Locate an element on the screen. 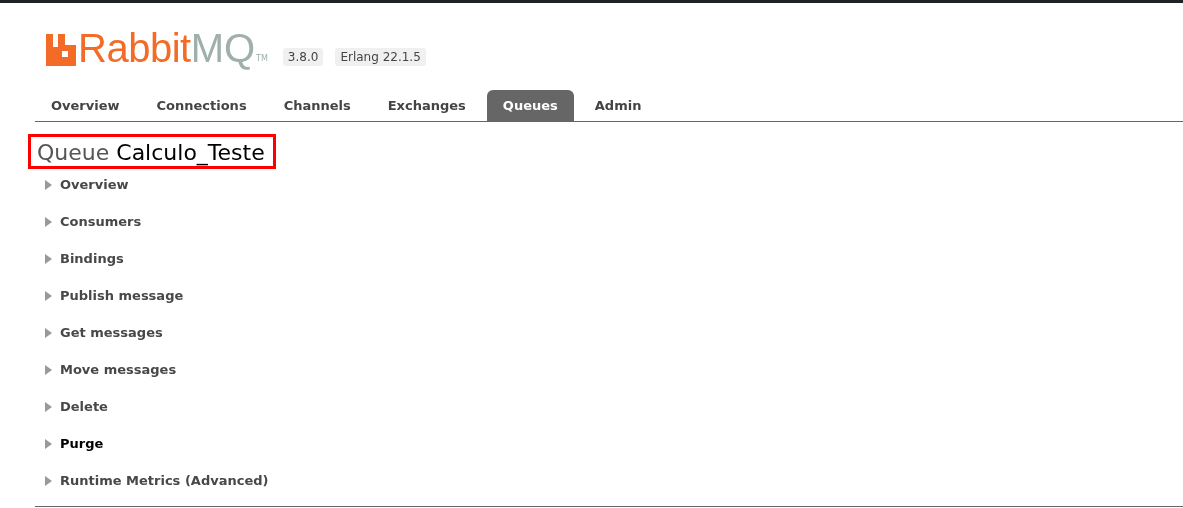  trademark-mark: TM is located at coordinates (262, 58).